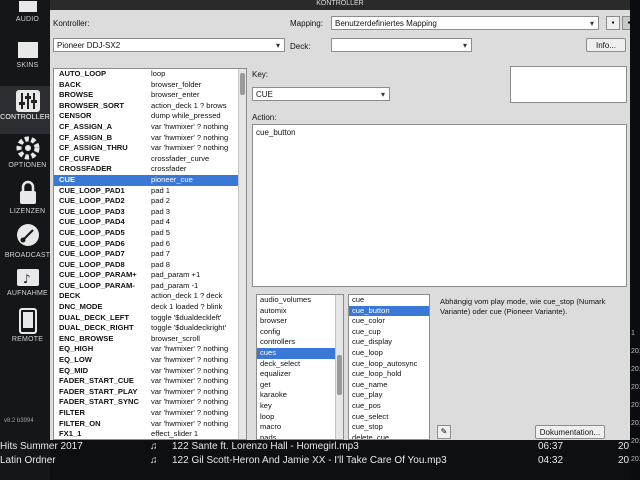 This screenshot has width=640, height=480. What do you see at coordinates (150, 413) in the screenshot?
I see `mapping-row: FILTER var 'hwmixer' ? nothing` at bounding box center [150, 413].